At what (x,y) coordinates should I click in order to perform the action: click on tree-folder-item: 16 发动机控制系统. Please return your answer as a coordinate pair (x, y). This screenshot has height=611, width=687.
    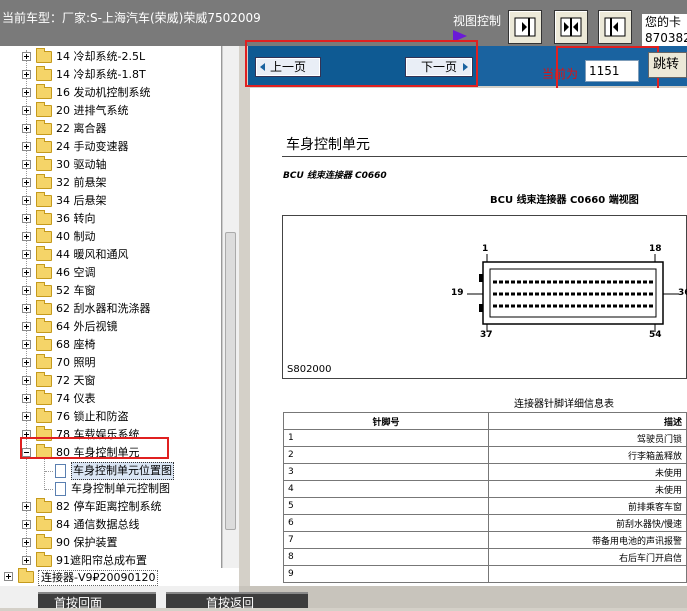
    Looking at the image, I should click on (110, 93).